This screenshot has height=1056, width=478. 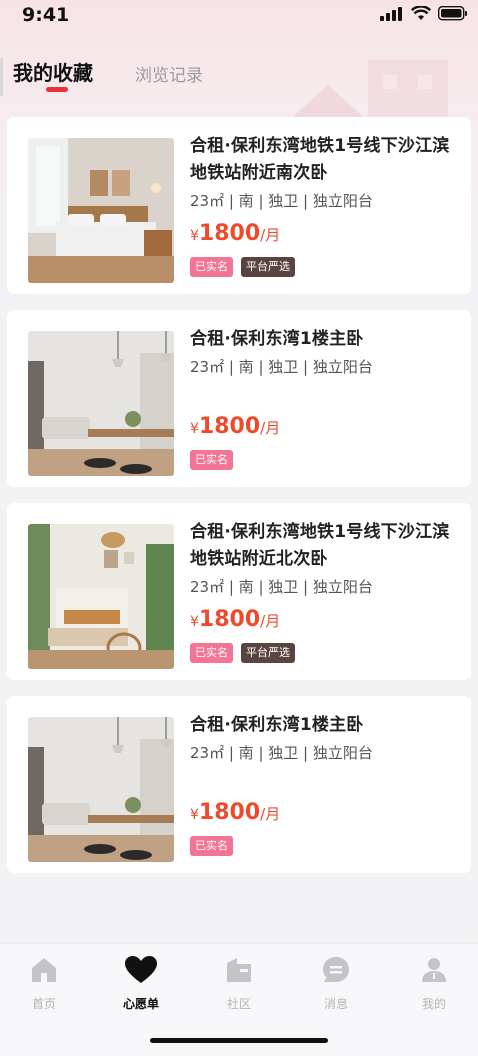 I want to click on tabbar-item-wishlist: 心愿单, so click(x=141, y=983).